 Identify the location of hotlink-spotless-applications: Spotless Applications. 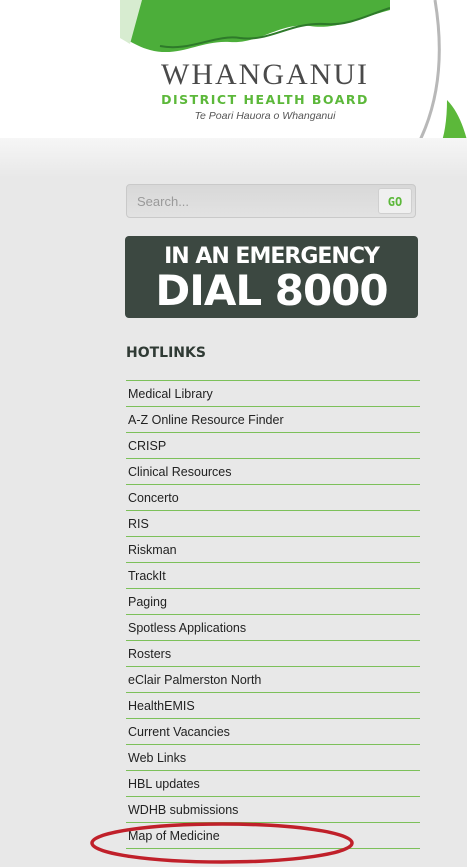
(273, 628).